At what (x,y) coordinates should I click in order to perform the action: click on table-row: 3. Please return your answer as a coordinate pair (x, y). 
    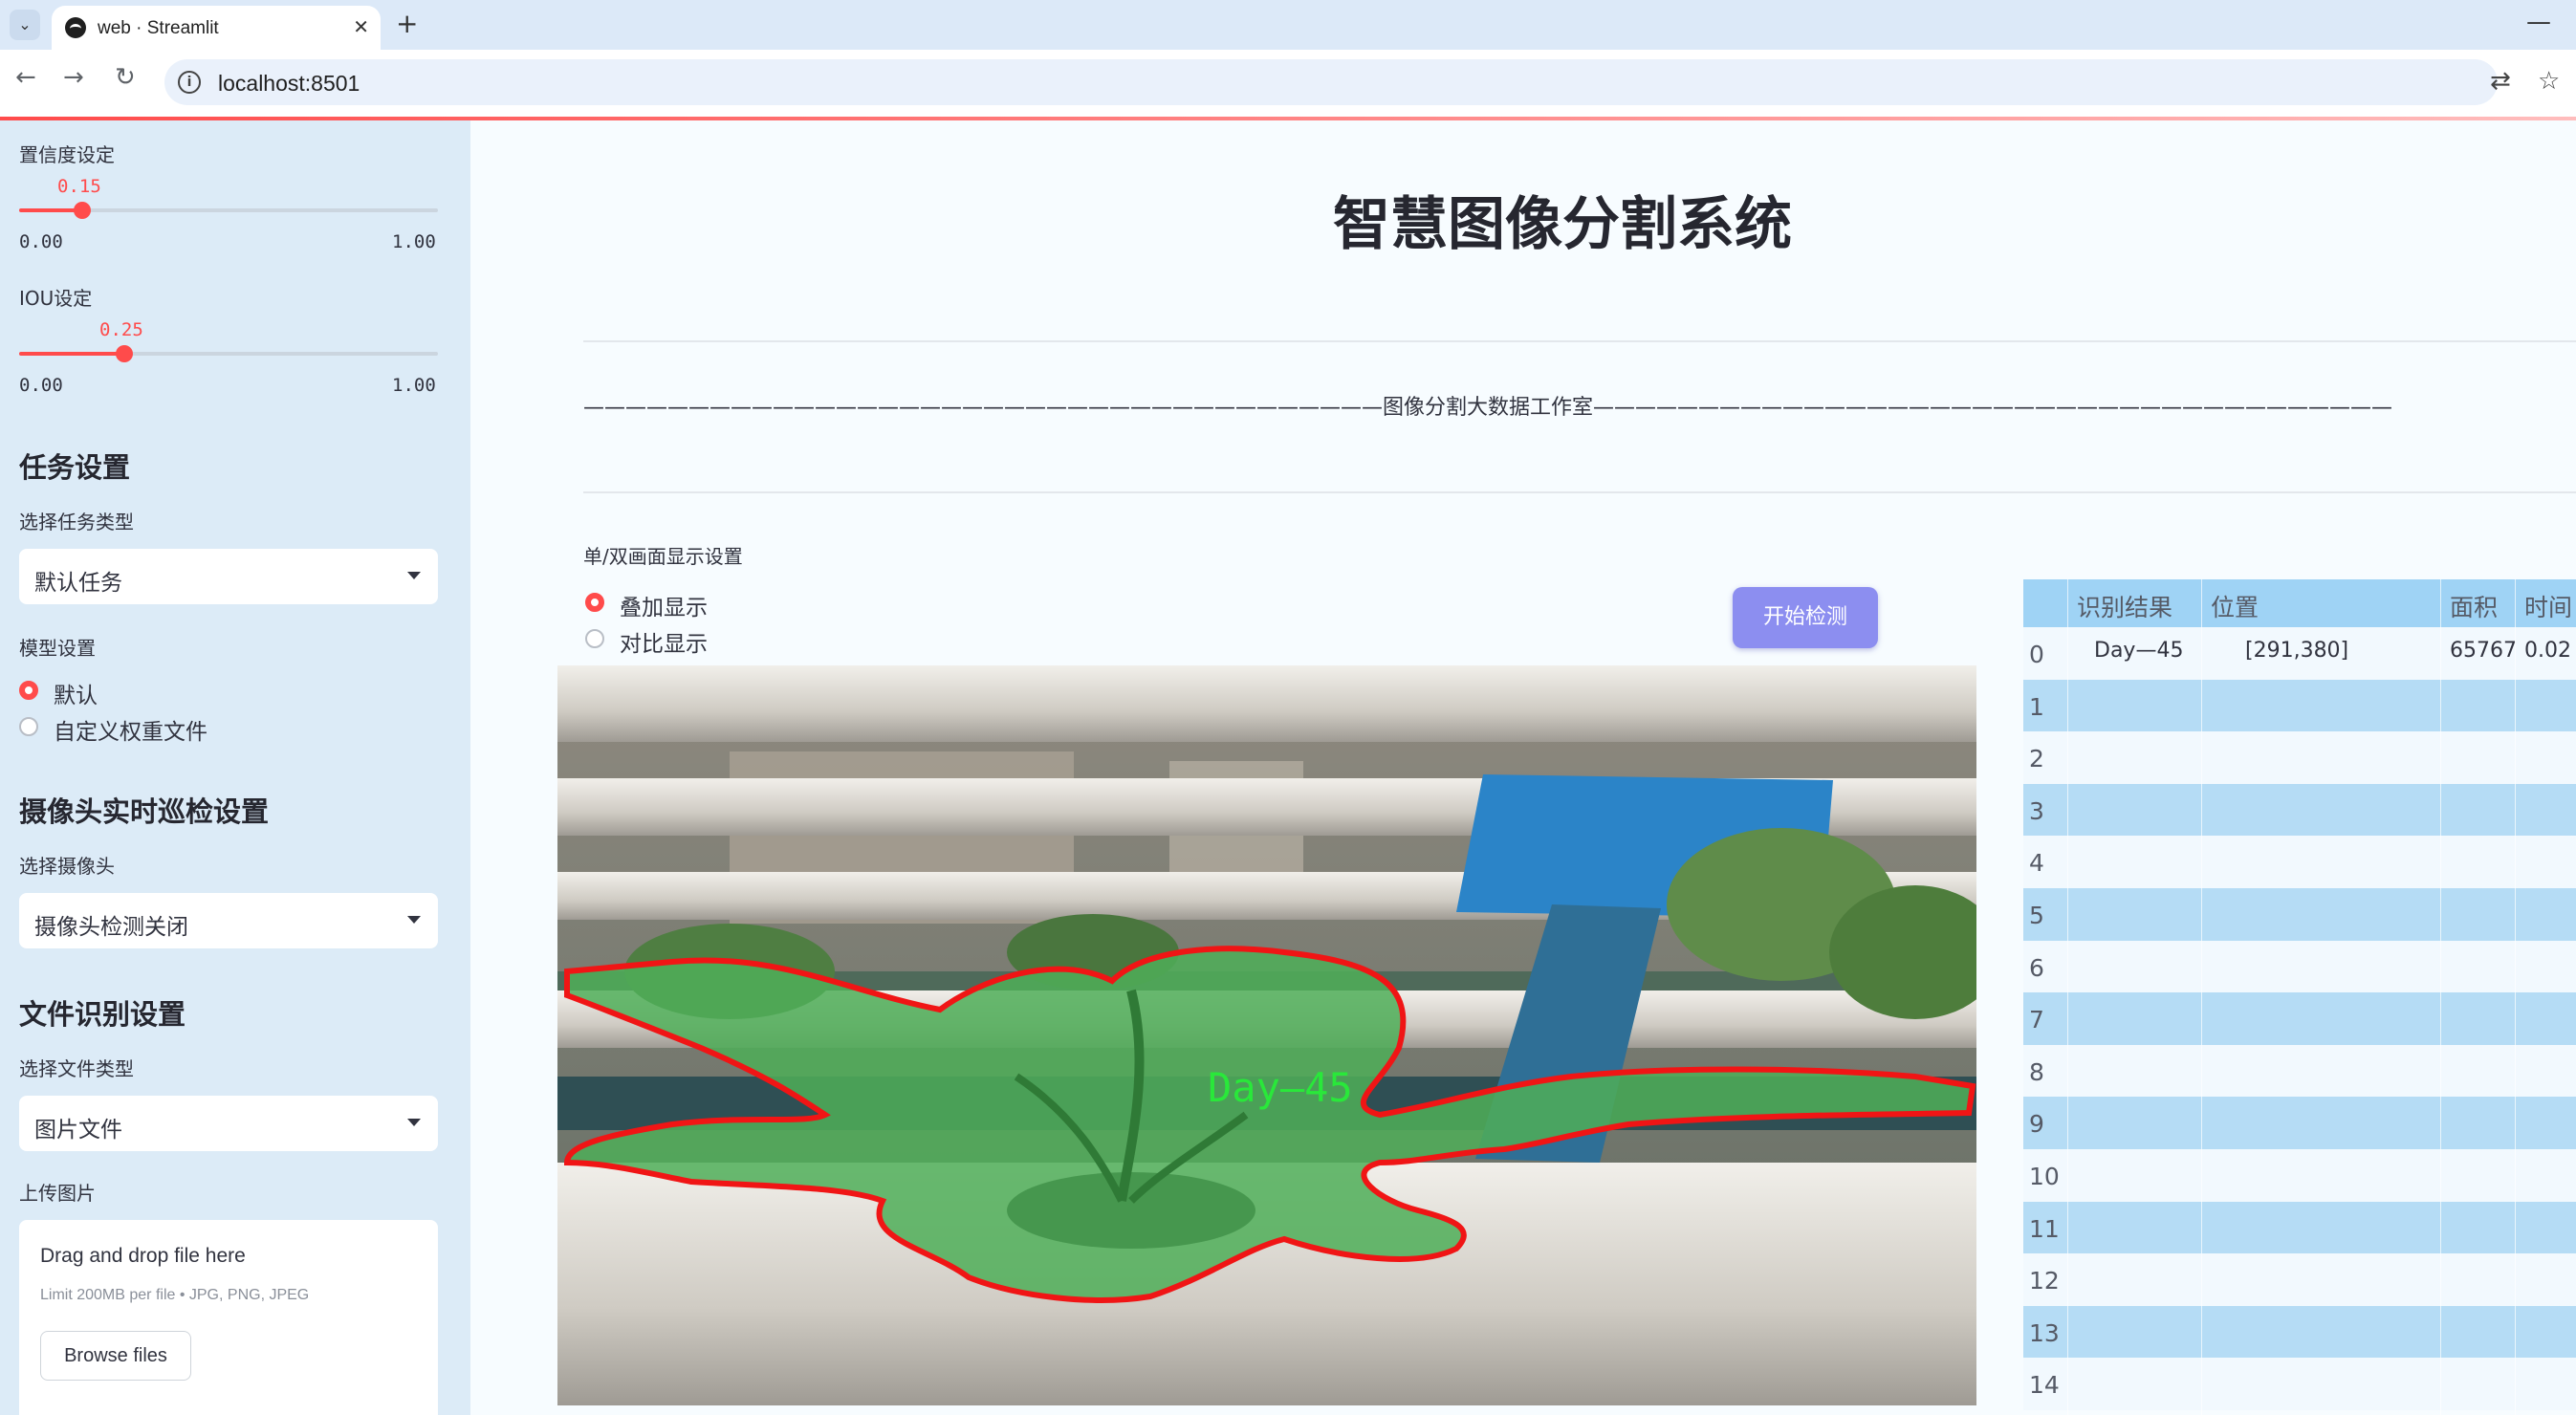
    Looking at the image, I should click on (2299, 810).